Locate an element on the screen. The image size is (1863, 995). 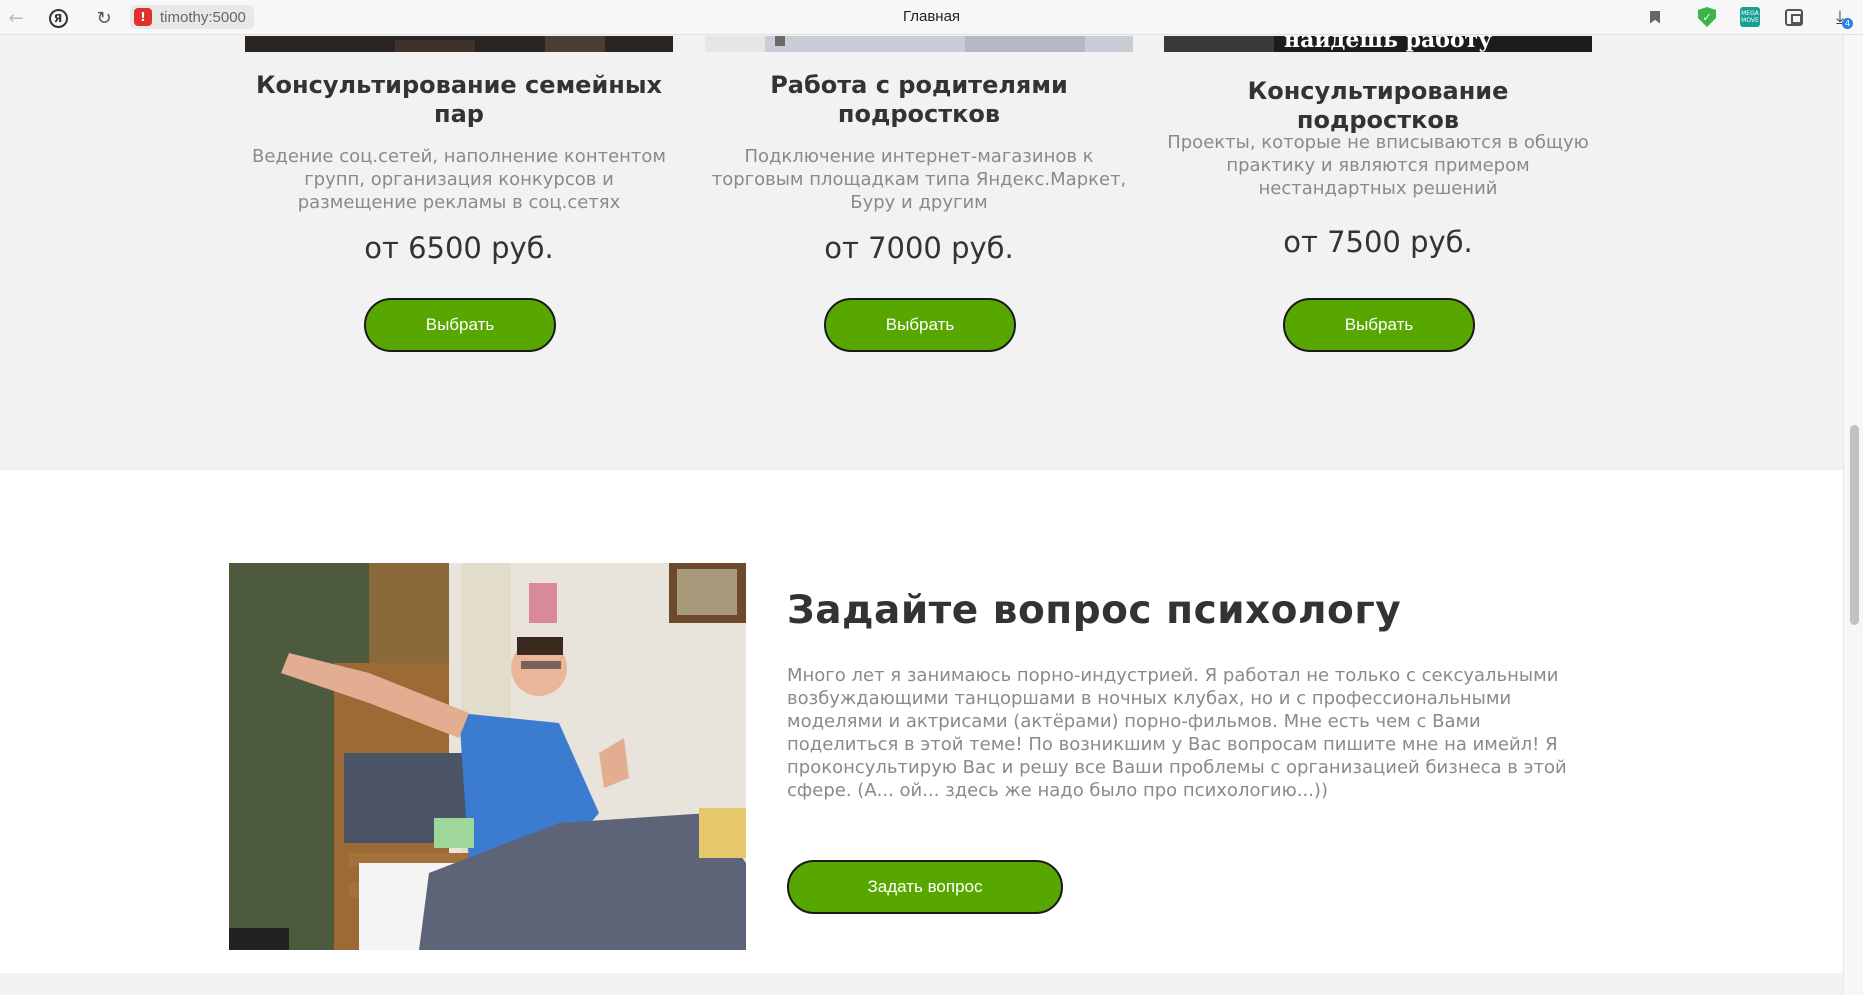
download-icon: ⤓ 4 is located at coordinates (1840, 17).